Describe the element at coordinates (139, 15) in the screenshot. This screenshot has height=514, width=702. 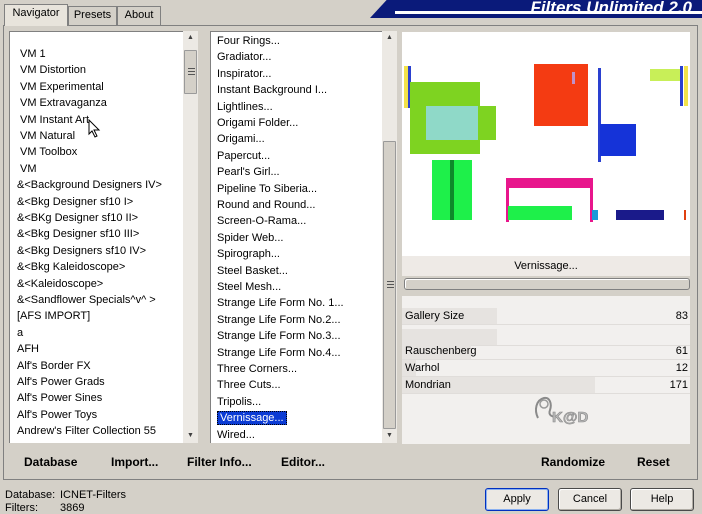
I see `tab-about: About` at that location.